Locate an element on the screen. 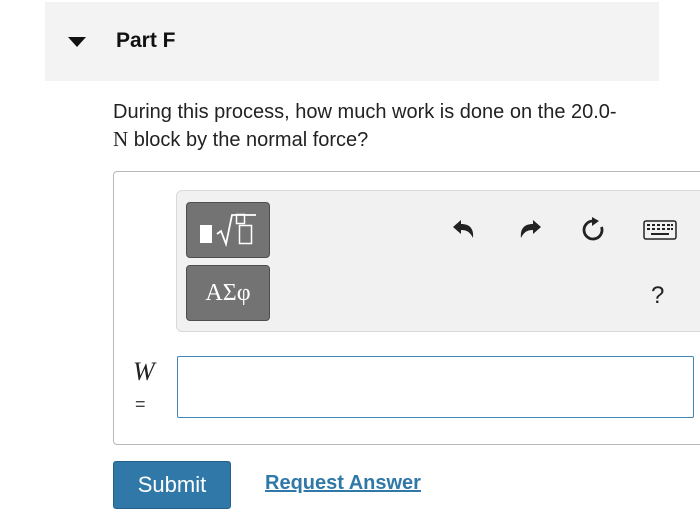 The image size is (700, 517). keyboard-icon is located at coordinates (660, 230).